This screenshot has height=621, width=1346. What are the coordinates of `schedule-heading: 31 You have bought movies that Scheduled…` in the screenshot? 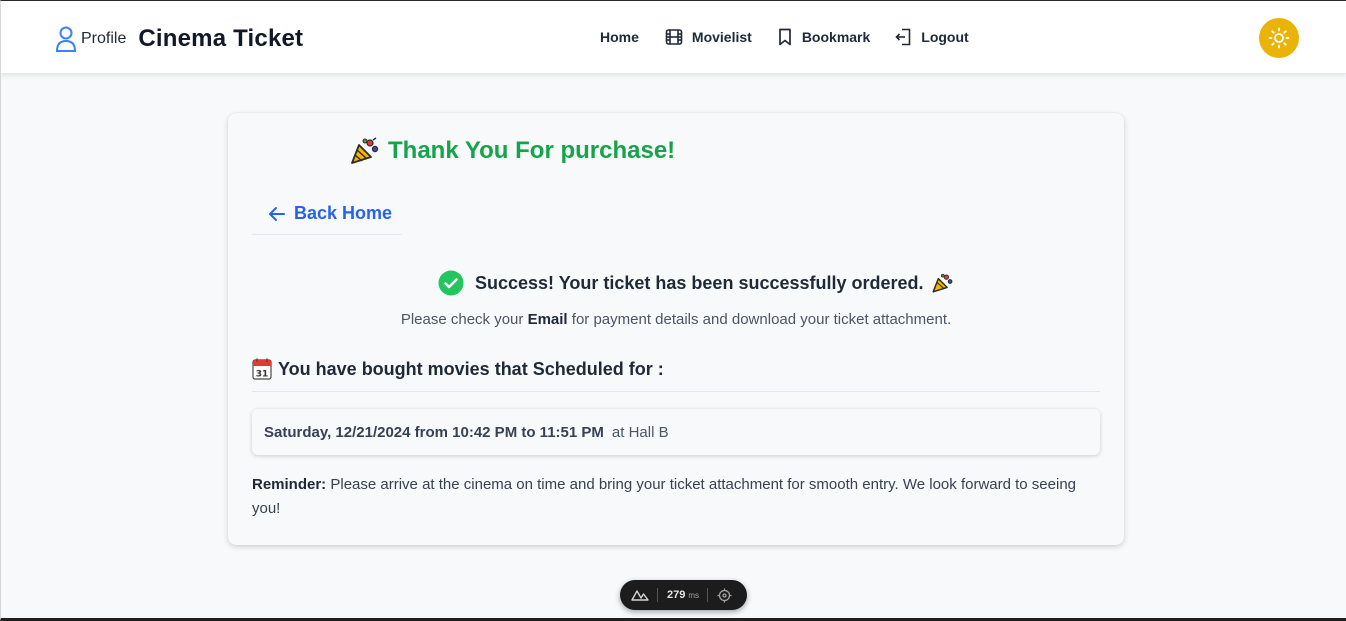 It's located at (458, 369).